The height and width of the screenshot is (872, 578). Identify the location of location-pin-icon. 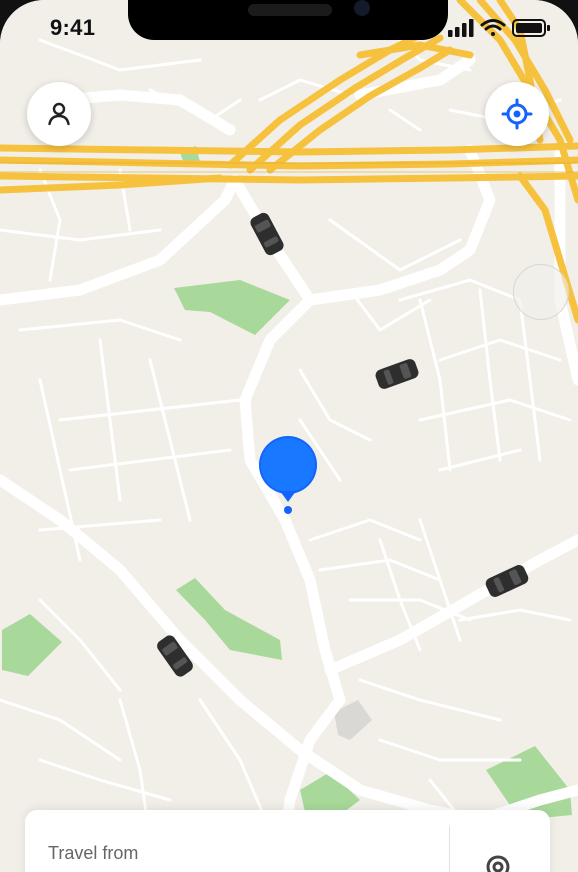
(498, 862).